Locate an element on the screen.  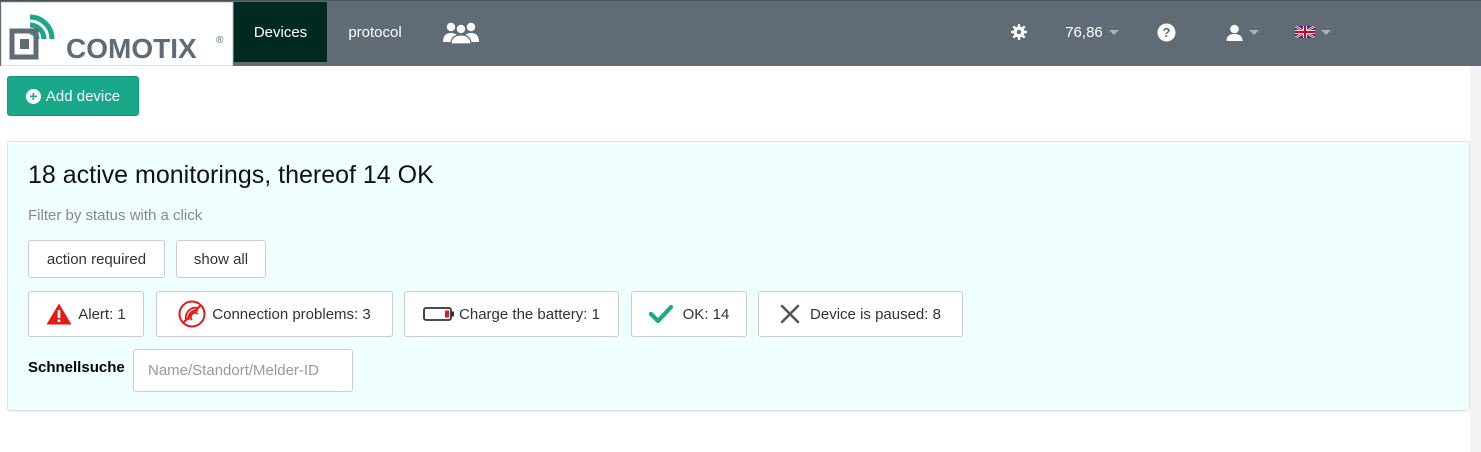
plus-circle-icon: + is located at coordinates (33, 96).